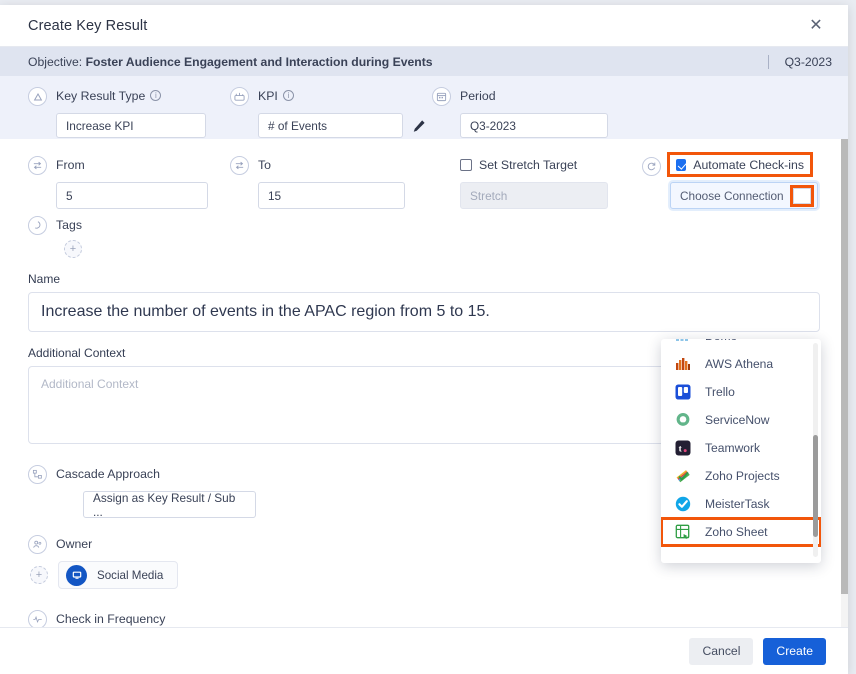 This screenshot has height=674, width=856. I want to click on add-tag-button: +, so click(73, 249).